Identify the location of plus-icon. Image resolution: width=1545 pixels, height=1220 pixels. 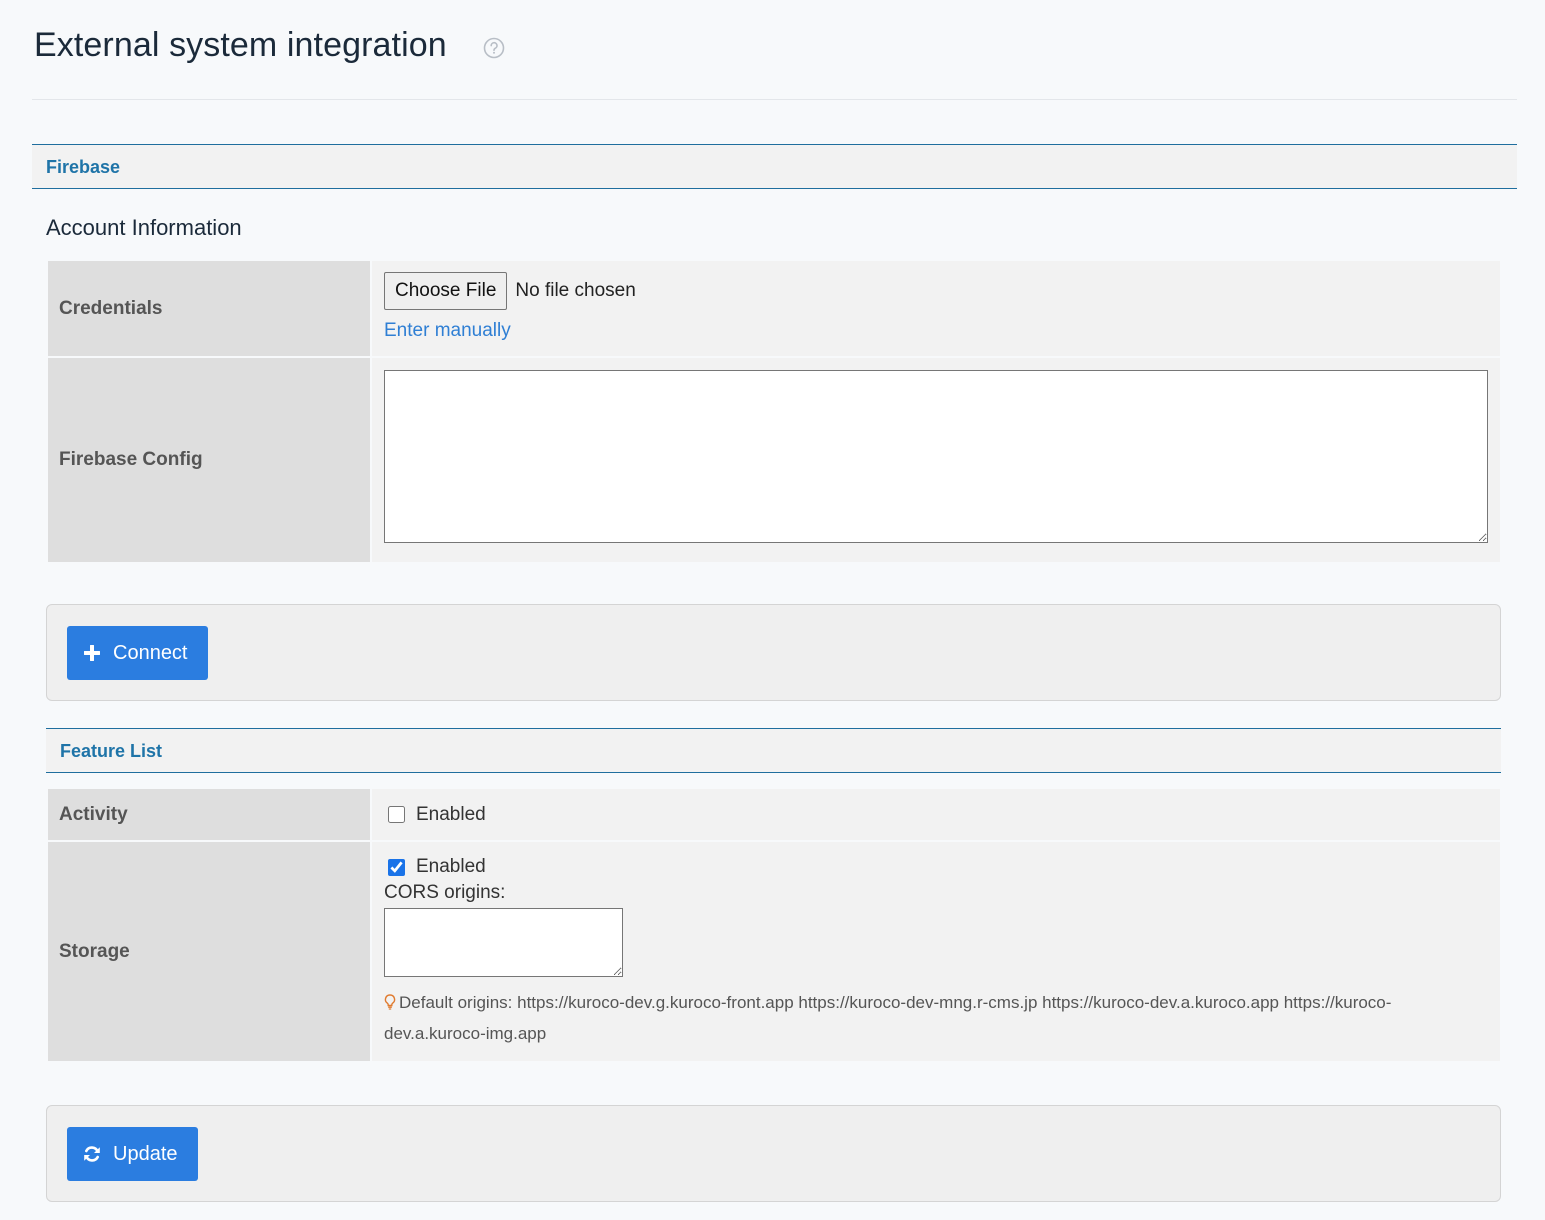
(92, 653).